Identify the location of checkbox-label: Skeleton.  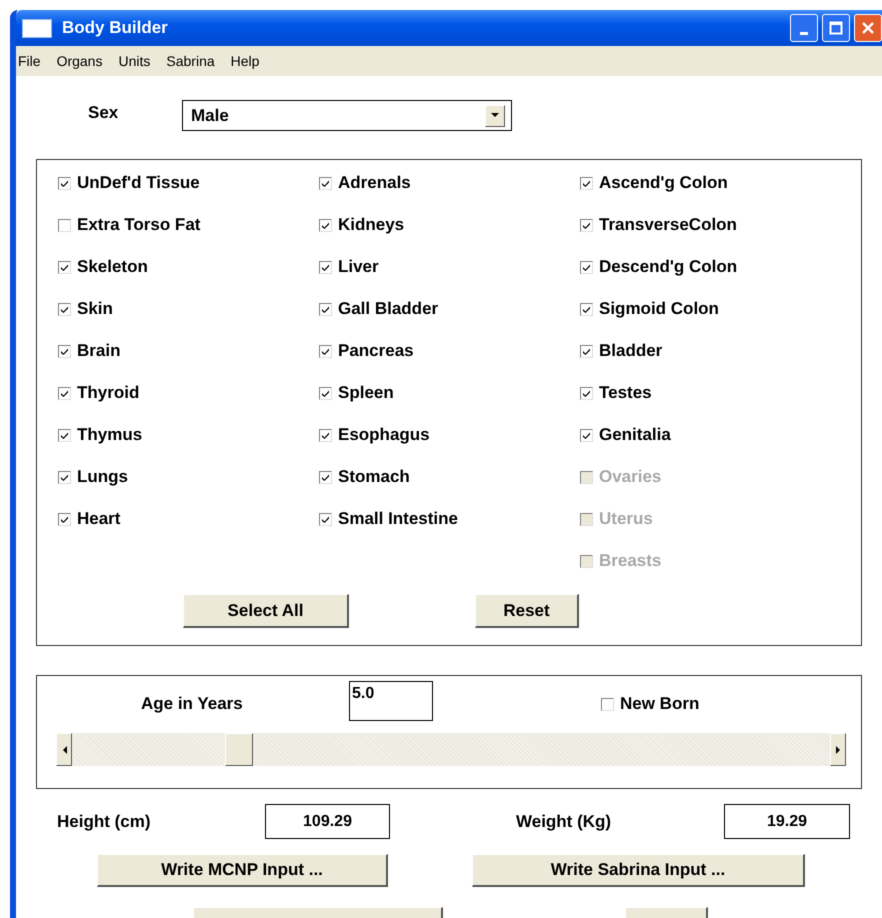
(112, 267).